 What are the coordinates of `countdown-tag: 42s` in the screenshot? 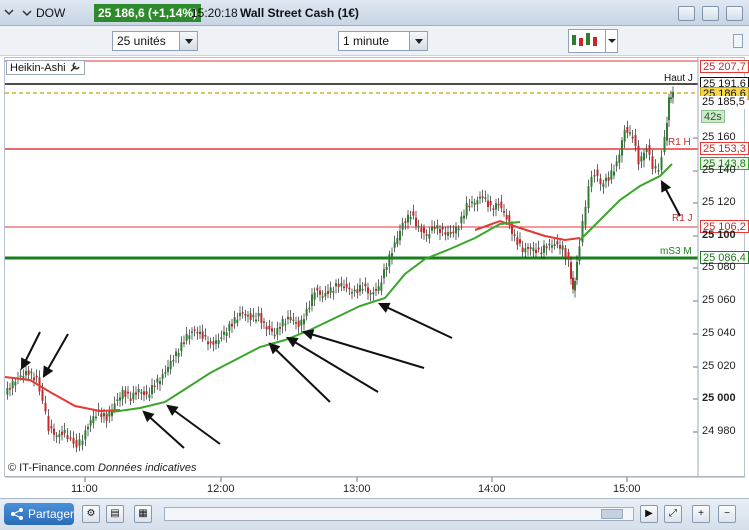 It's located at (713, 116).